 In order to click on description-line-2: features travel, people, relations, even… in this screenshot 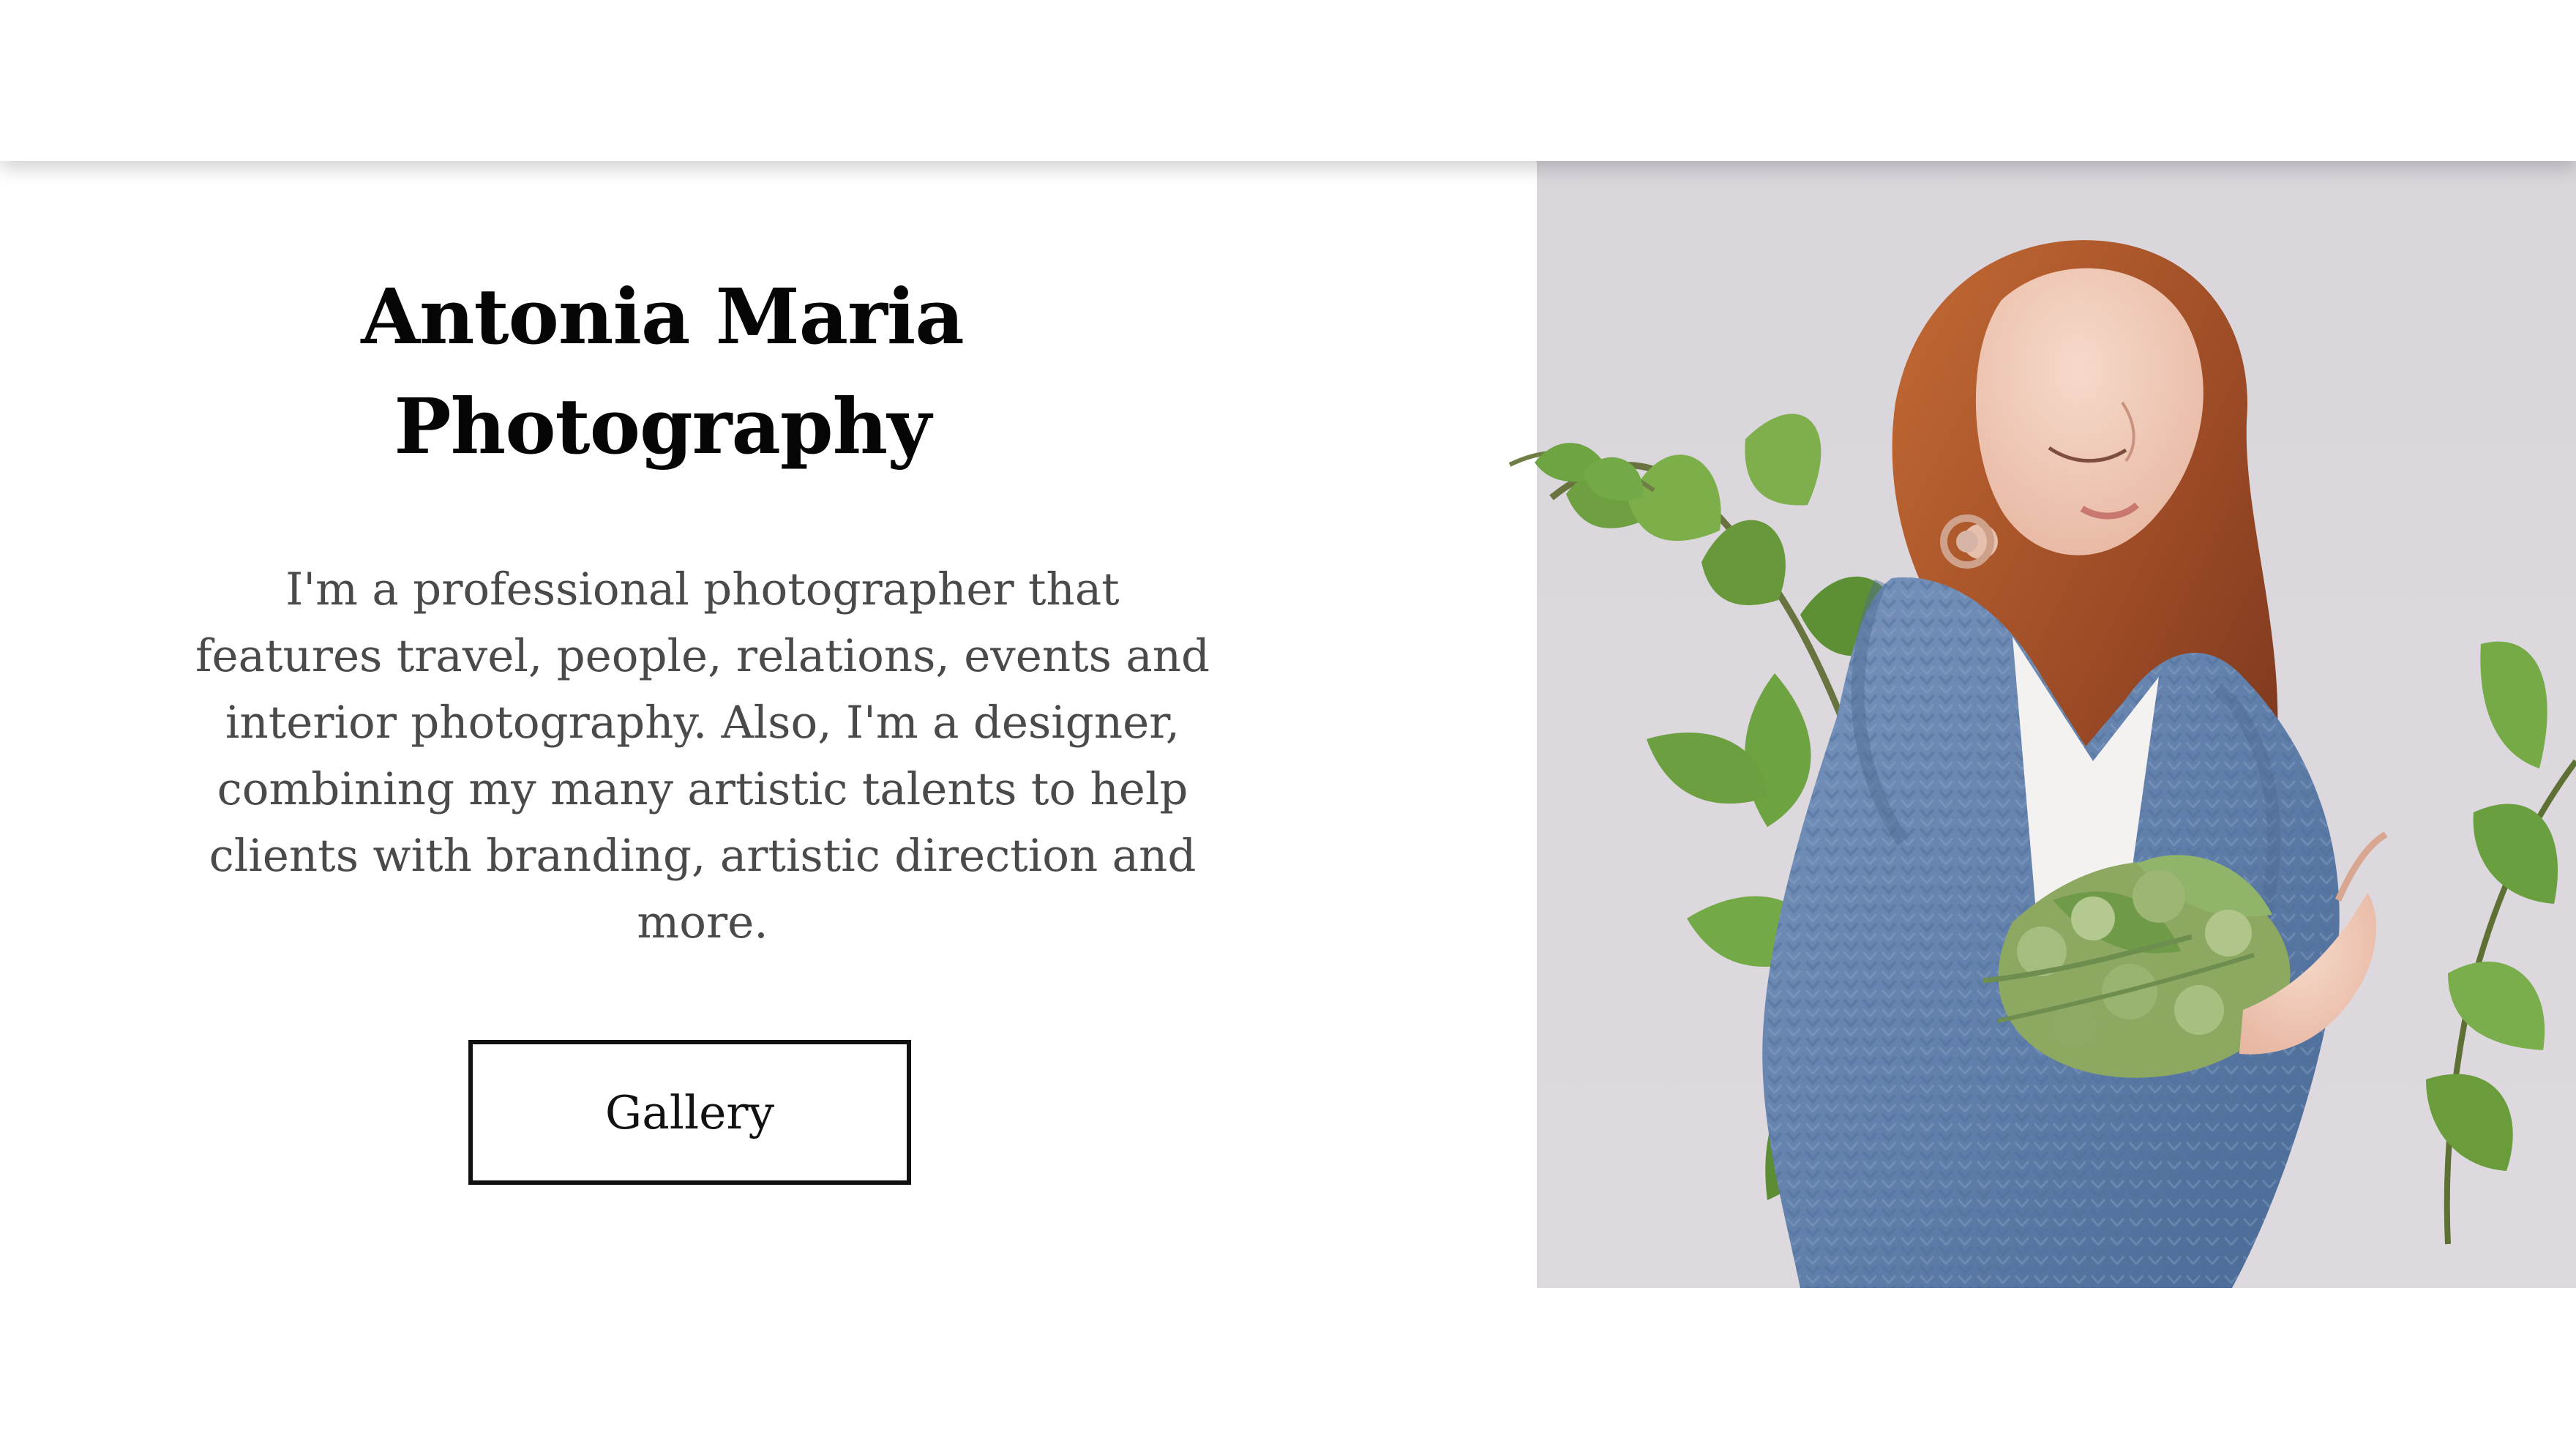, I will do `click(702, 656)`.